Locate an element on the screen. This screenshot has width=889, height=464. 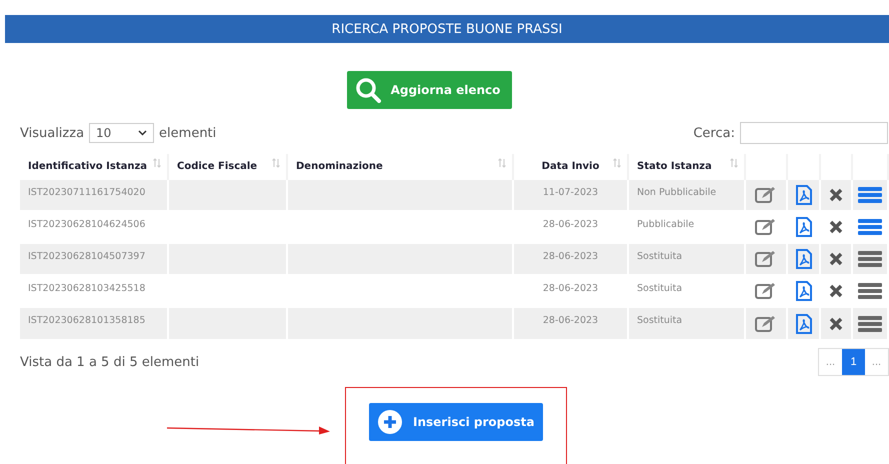
length-select: 10 is located at coordinates (121, 133).